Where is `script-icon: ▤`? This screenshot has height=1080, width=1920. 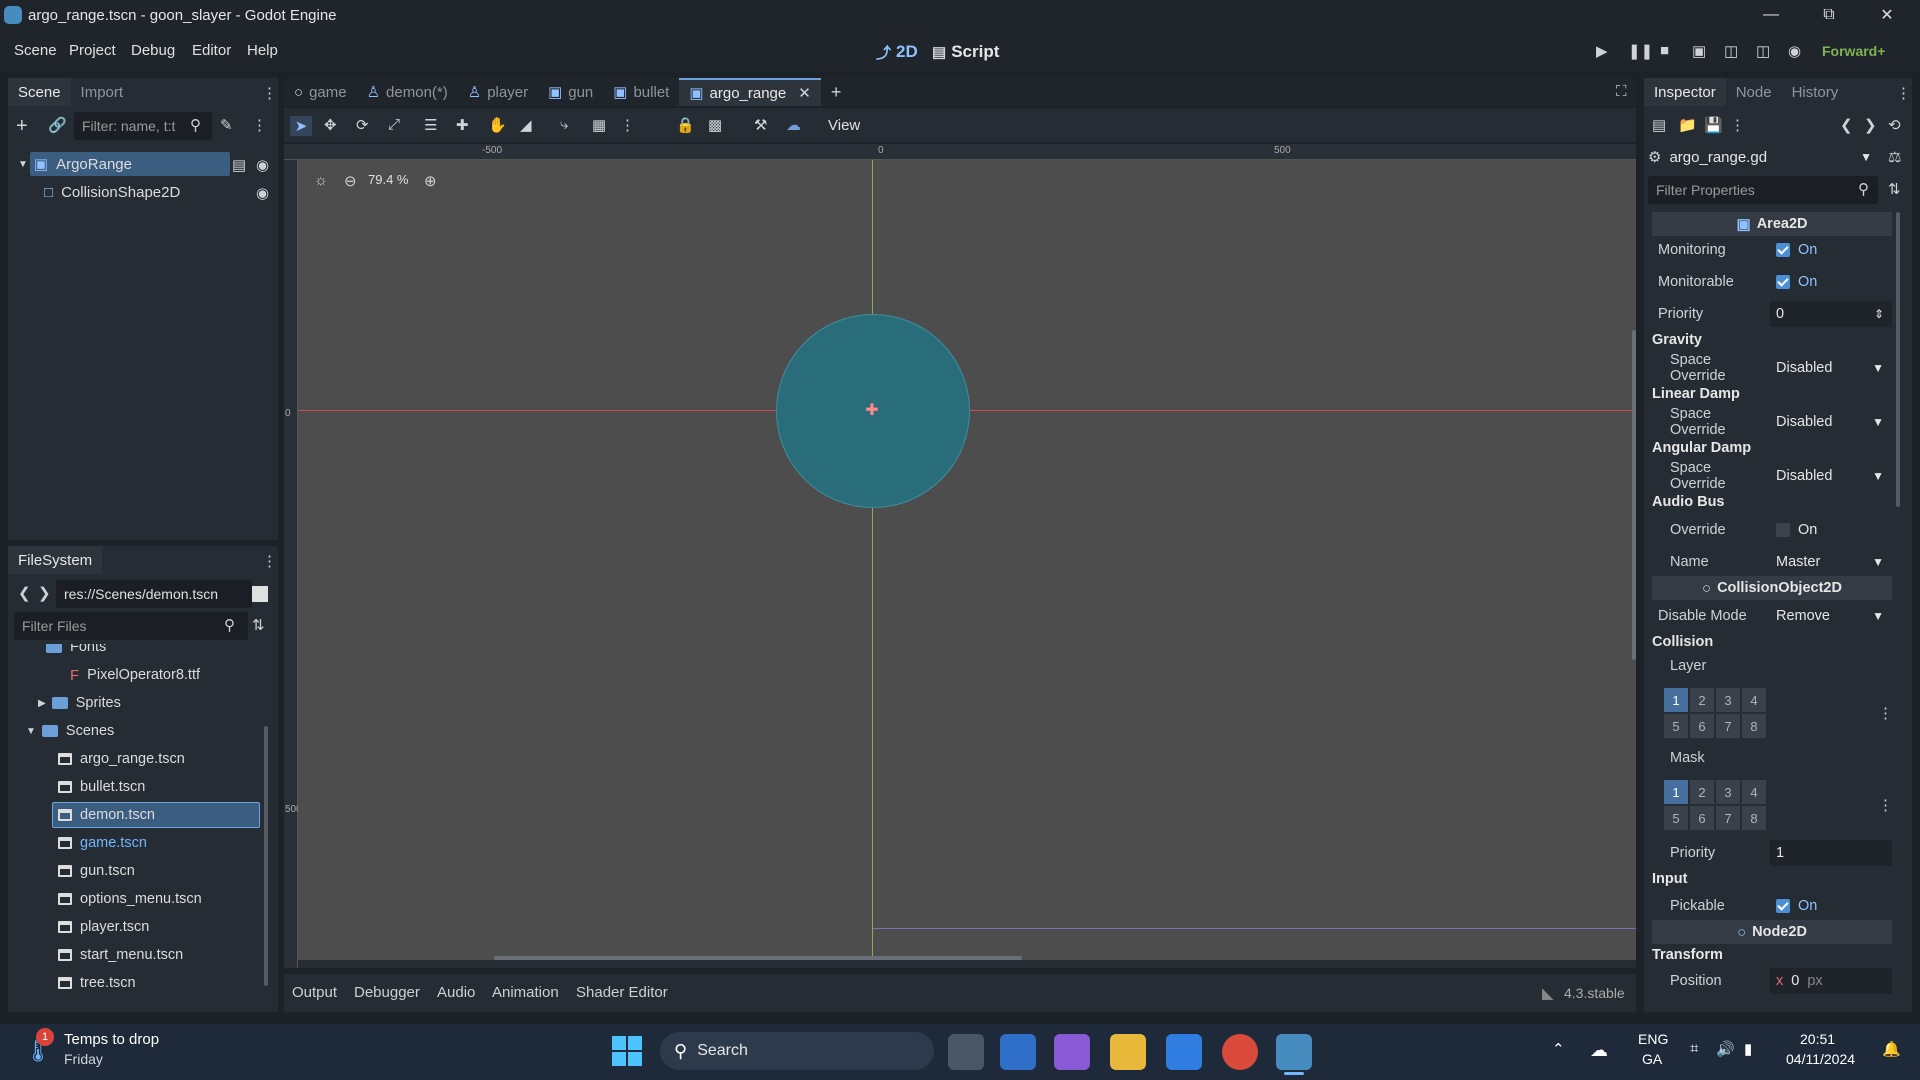
script-icon: ▤ is located at coordinates (239, 165).